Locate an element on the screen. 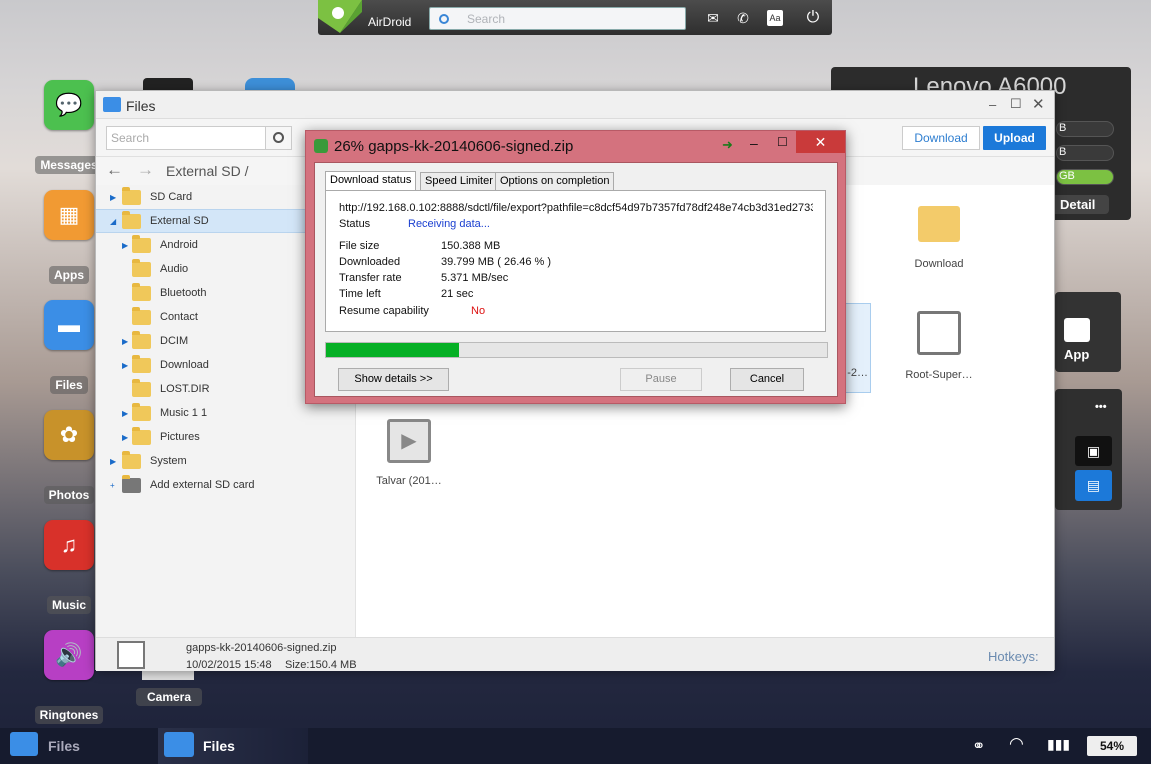  dialog-title: 26% gapps-kk-20140606-signed.zip is located at coordinates (454, 146).